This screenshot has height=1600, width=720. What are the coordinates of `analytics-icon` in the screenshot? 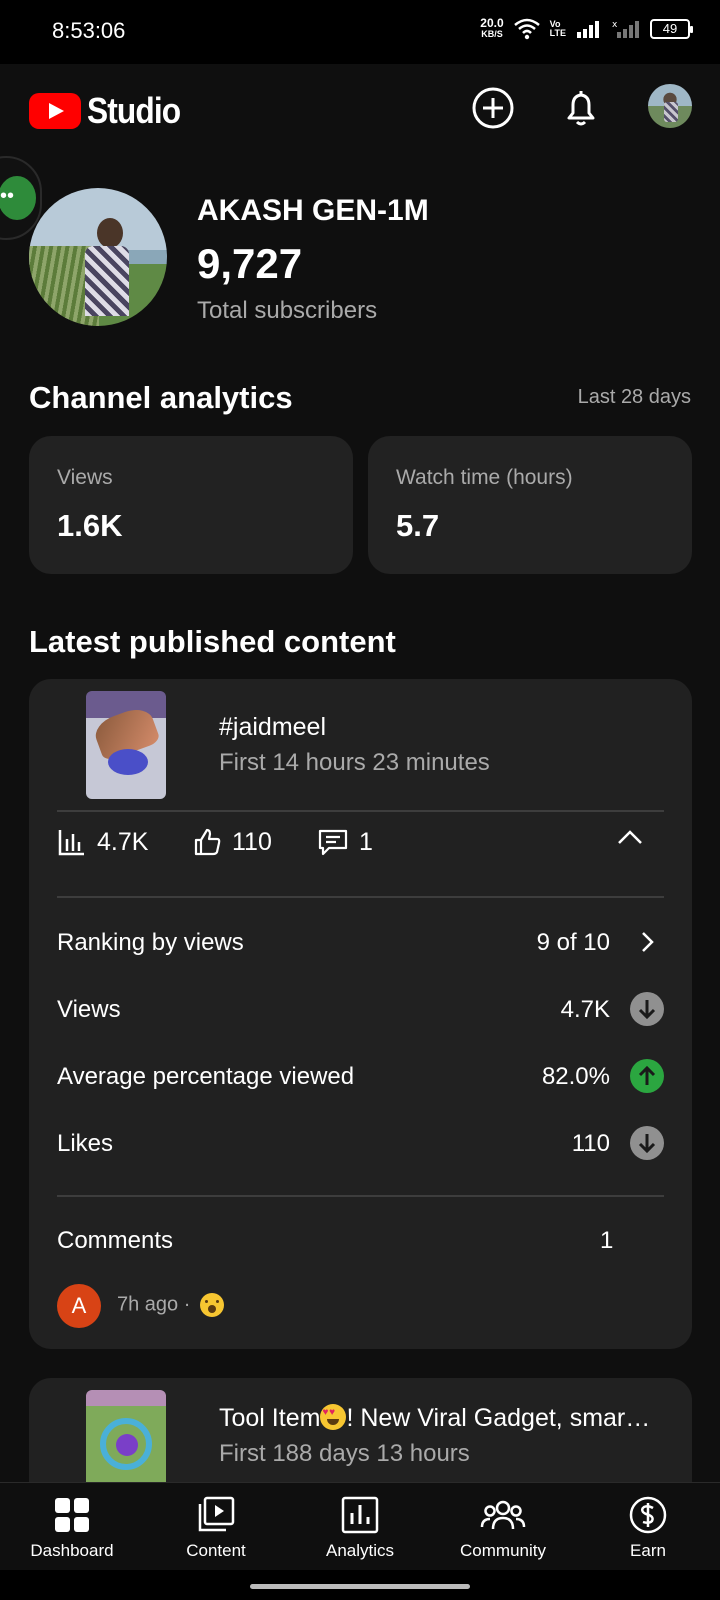 It's located at (360, 1515).